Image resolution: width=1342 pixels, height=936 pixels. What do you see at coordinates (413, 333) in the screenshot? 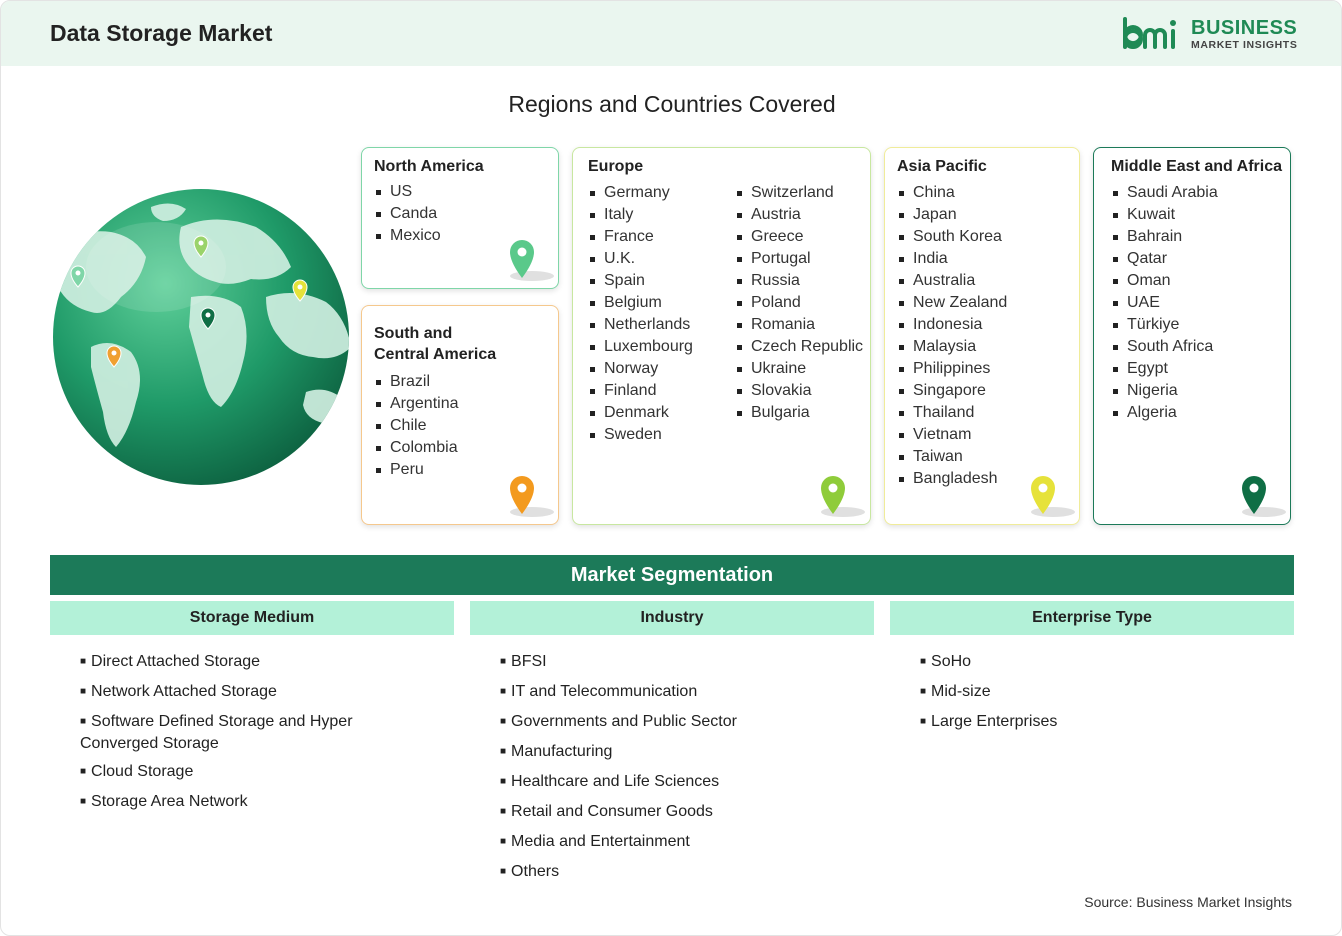
I see `card-title-line: South and` at bounding box center [413, 333].